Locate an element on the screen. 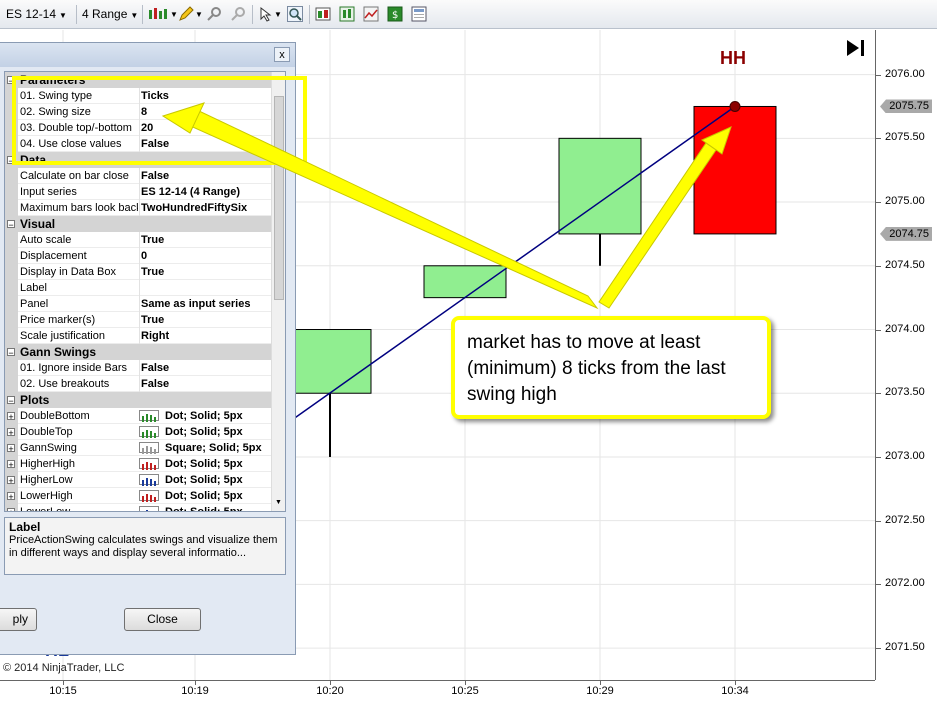 The height and width of the screenshot is (706, 937). property-category: − Visual is located at coordinates (138, 224).